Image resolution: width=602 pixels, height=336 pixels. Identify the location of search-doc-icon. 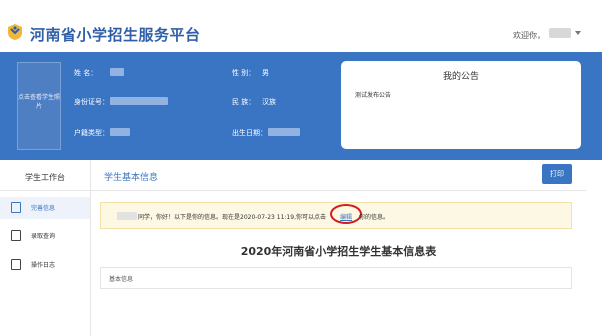
(16, 235).